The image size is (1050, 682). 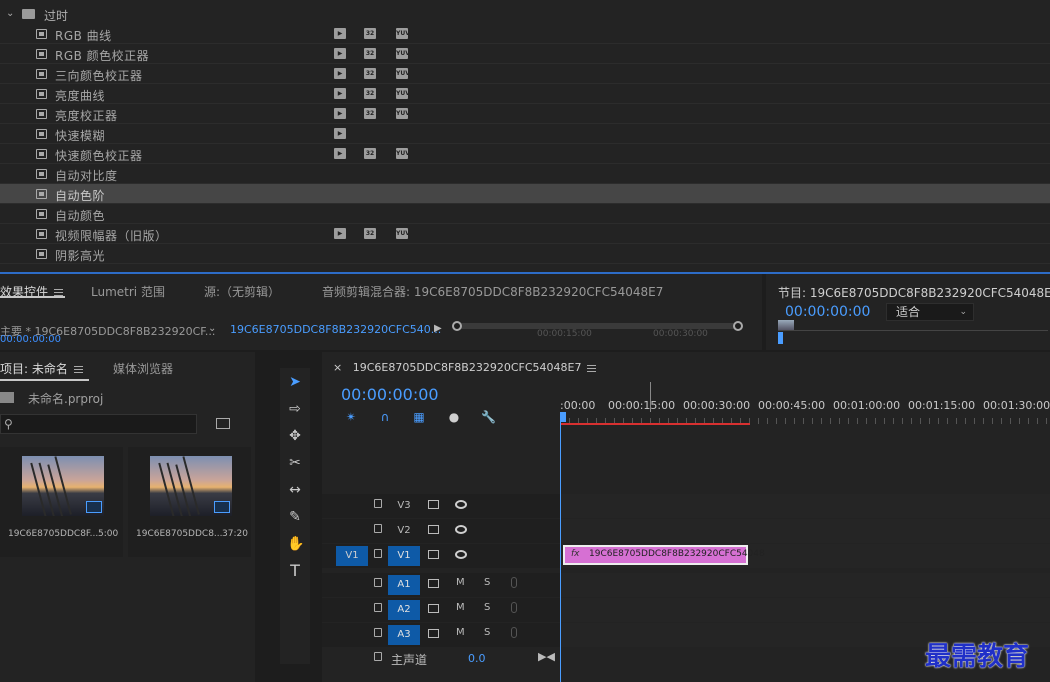 I want to click on timeline-clip: fx 19C6E8705DDC8F8B232920CFC54048, so click(x=664, y=555).